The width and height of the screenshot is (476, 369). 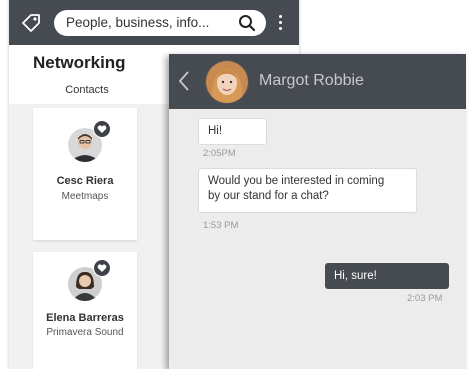 I want to click on message-text: Hi!, so click(x=215, y=131).